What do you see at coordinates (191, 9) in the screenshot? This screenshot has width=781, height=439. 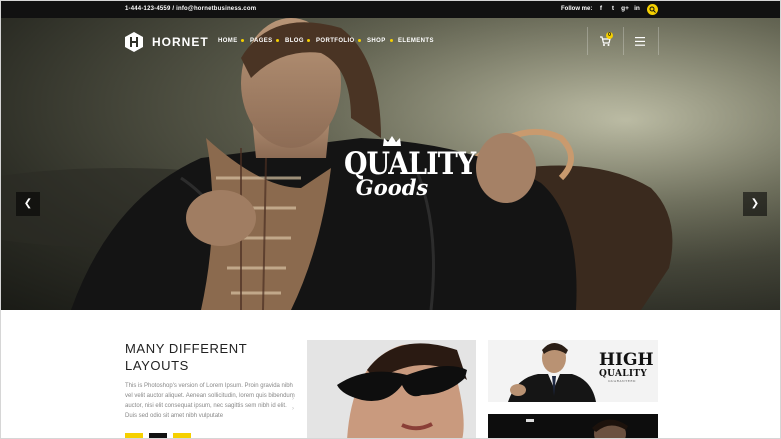 I see `contact-info: 1-444-123-4559 / info@hornetbusiness.com` at bounding box center [191, 9].